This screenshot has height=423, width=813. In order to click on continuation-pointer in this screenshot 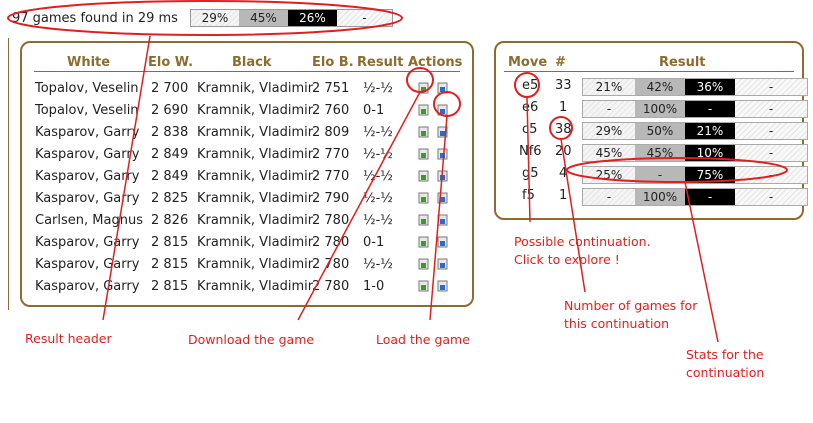, I will do `click(528, 159)`.